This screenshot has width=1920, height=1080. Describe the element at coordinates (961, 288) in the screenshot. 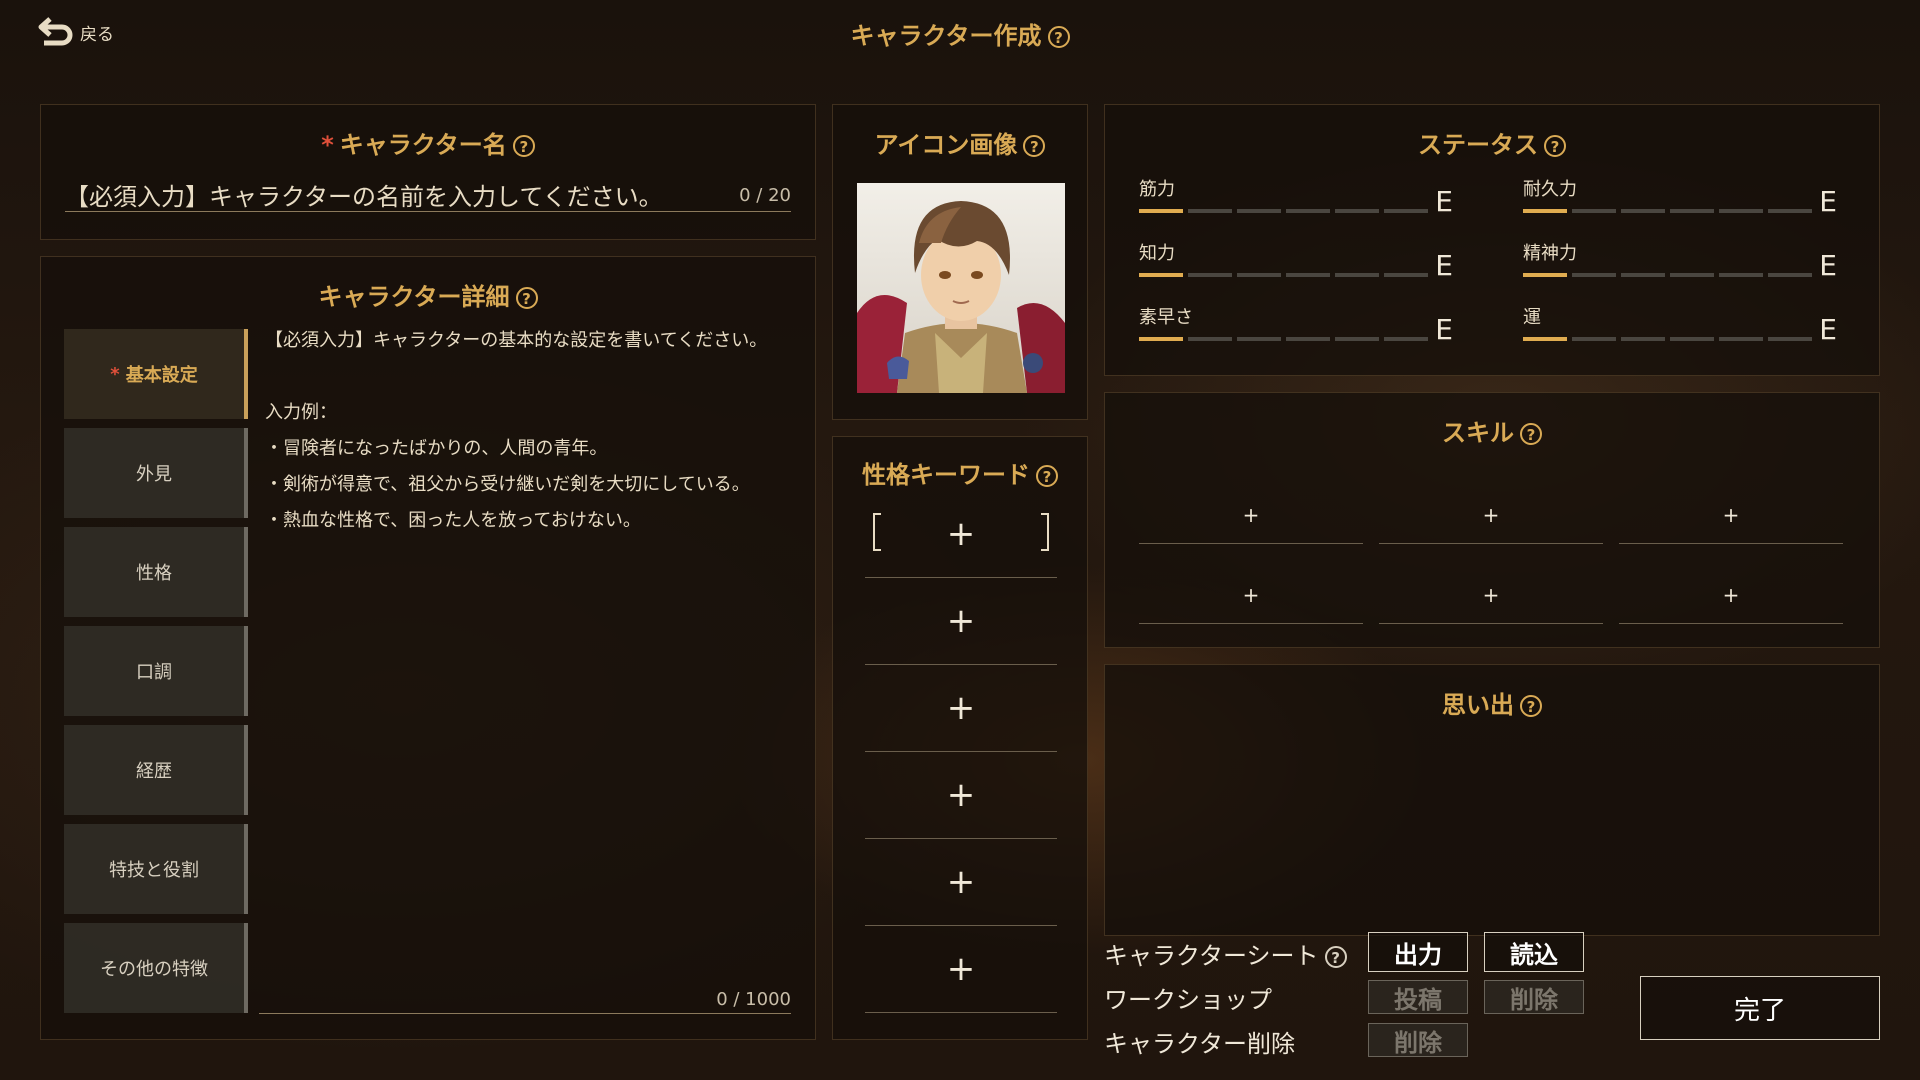

I see `character-portrait` at that location.